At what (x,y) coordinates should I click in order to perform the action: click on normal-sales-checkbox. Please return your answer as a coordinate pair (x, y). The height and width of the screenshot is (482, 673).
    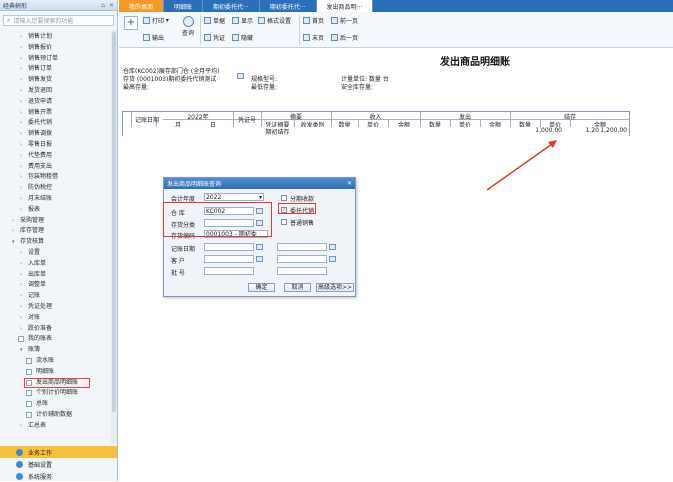
    Looking at the image, I should click on (284, 222).